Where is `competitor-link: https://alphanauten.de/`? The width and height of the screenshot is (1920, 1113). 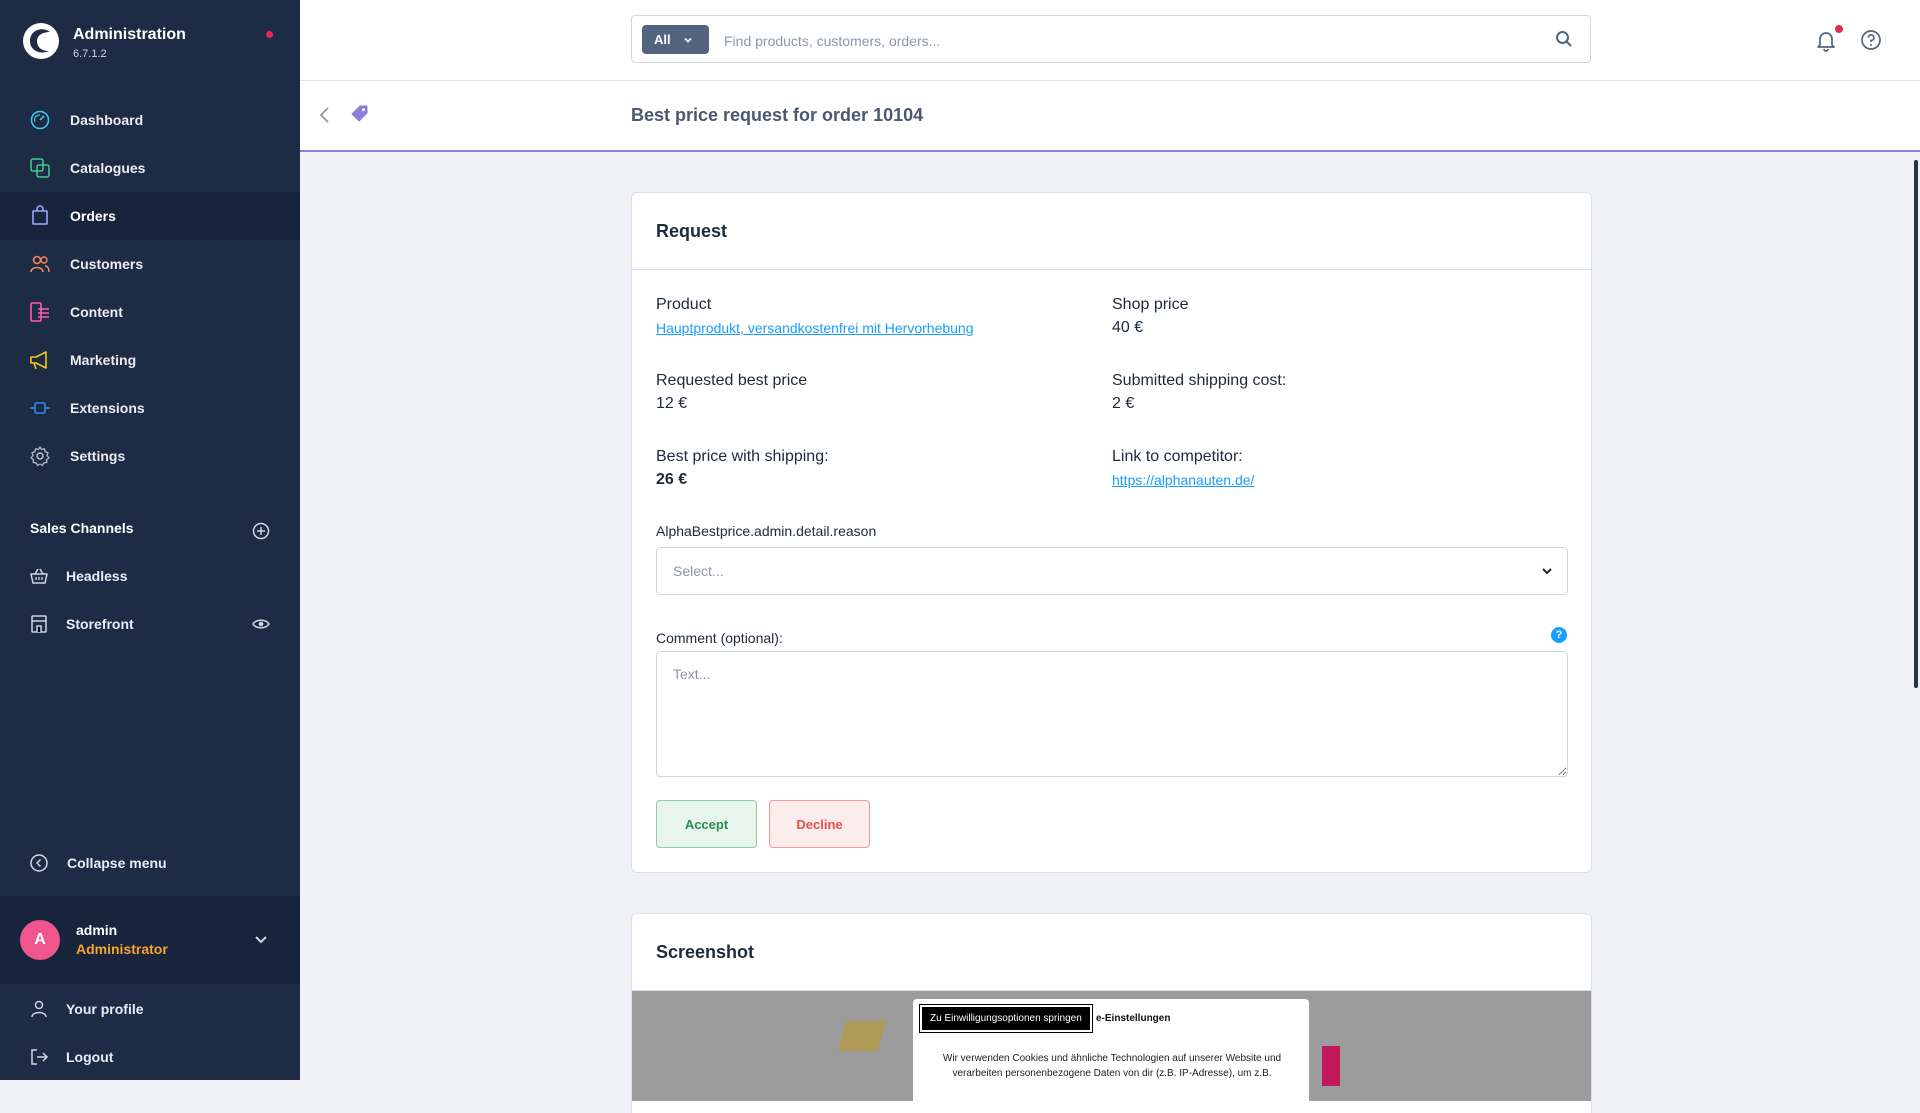
competitor-link: https://alphanauten.de/ is located at coordinates (1183, 480).